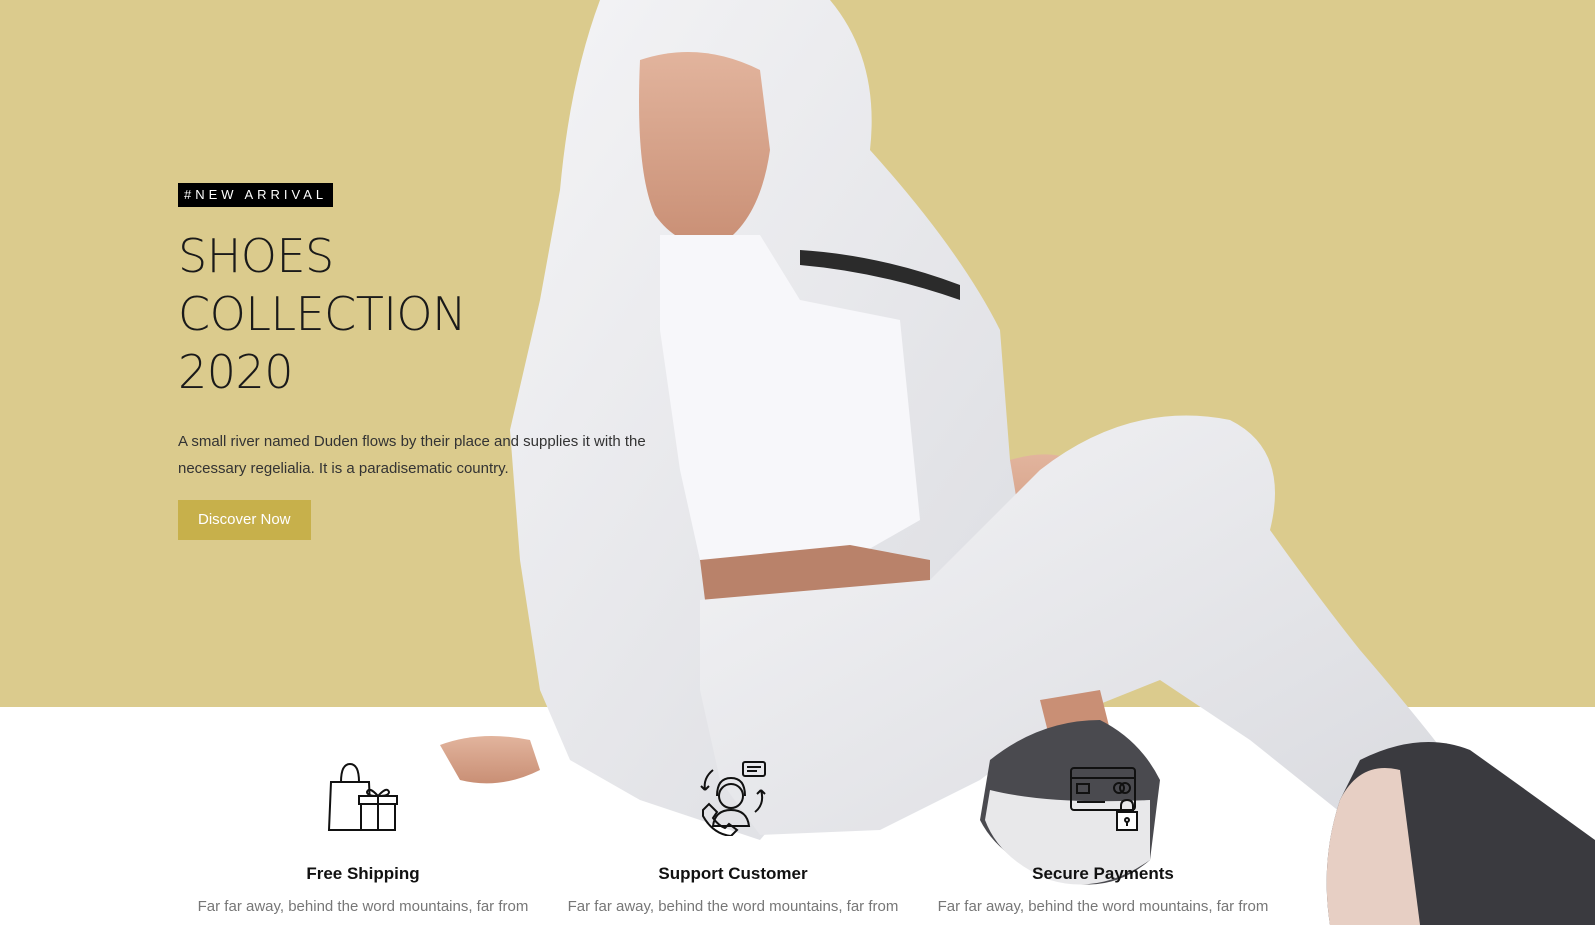 Image resolution: width=1595 pixels, height=925 pixels. Describe the element at coordinates (363, 873) in the screenshot. I see `feature-title: Free Shipping` at that location.